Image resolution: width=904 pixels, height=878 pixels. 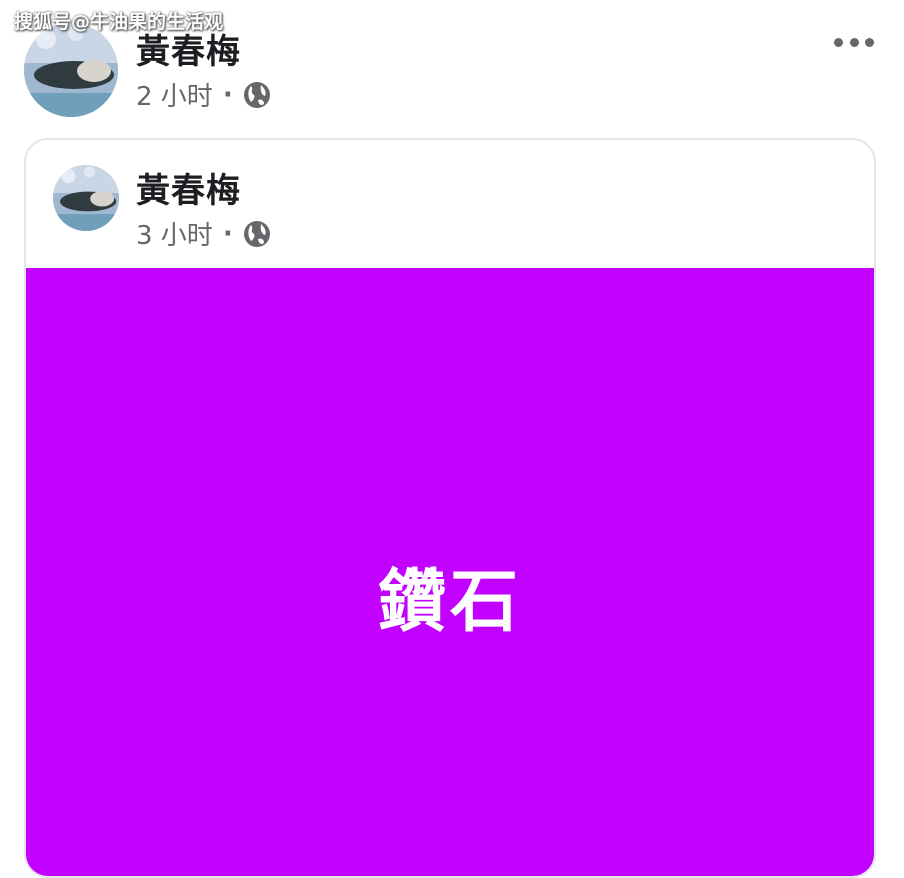 What do you see at coordinates (450, 205) in the screenshot?
I see `shared-post-header: 黃春梅 3 小时 ·` at bounding box center [450, 205].